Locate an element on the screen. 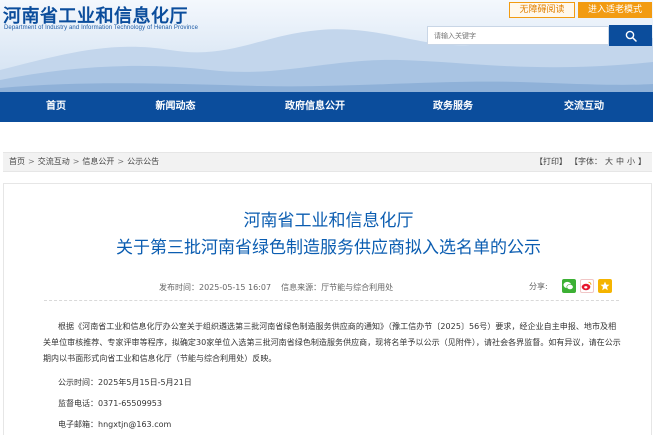  font-large-link: 大 is located at coordinates (609, 162).